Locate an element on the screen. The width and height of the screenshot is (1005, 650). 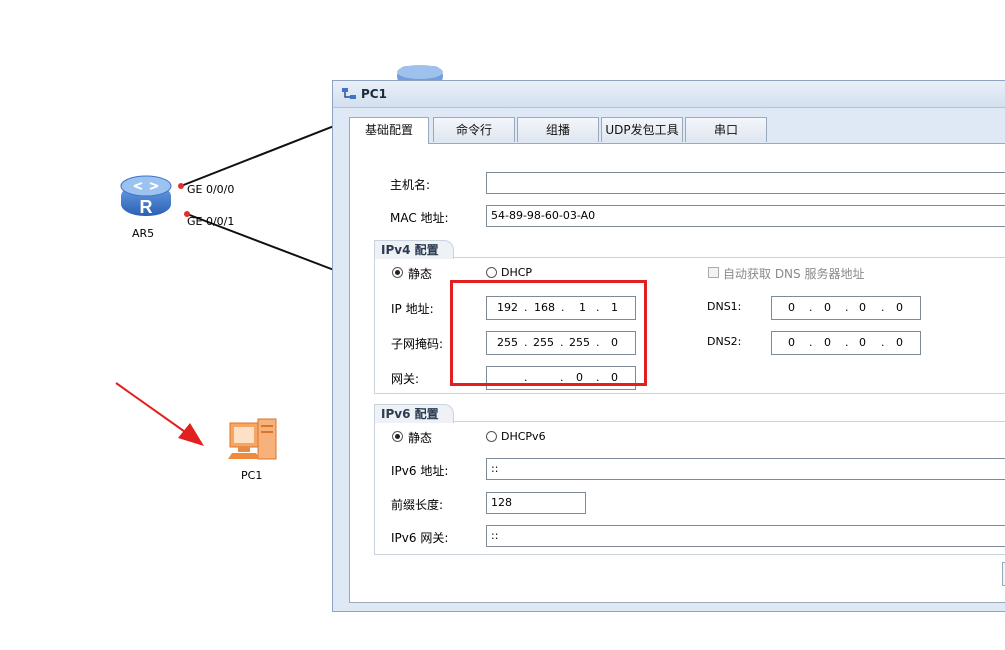
ipv4-dhcp-radio is located at coordinates (491, 272).